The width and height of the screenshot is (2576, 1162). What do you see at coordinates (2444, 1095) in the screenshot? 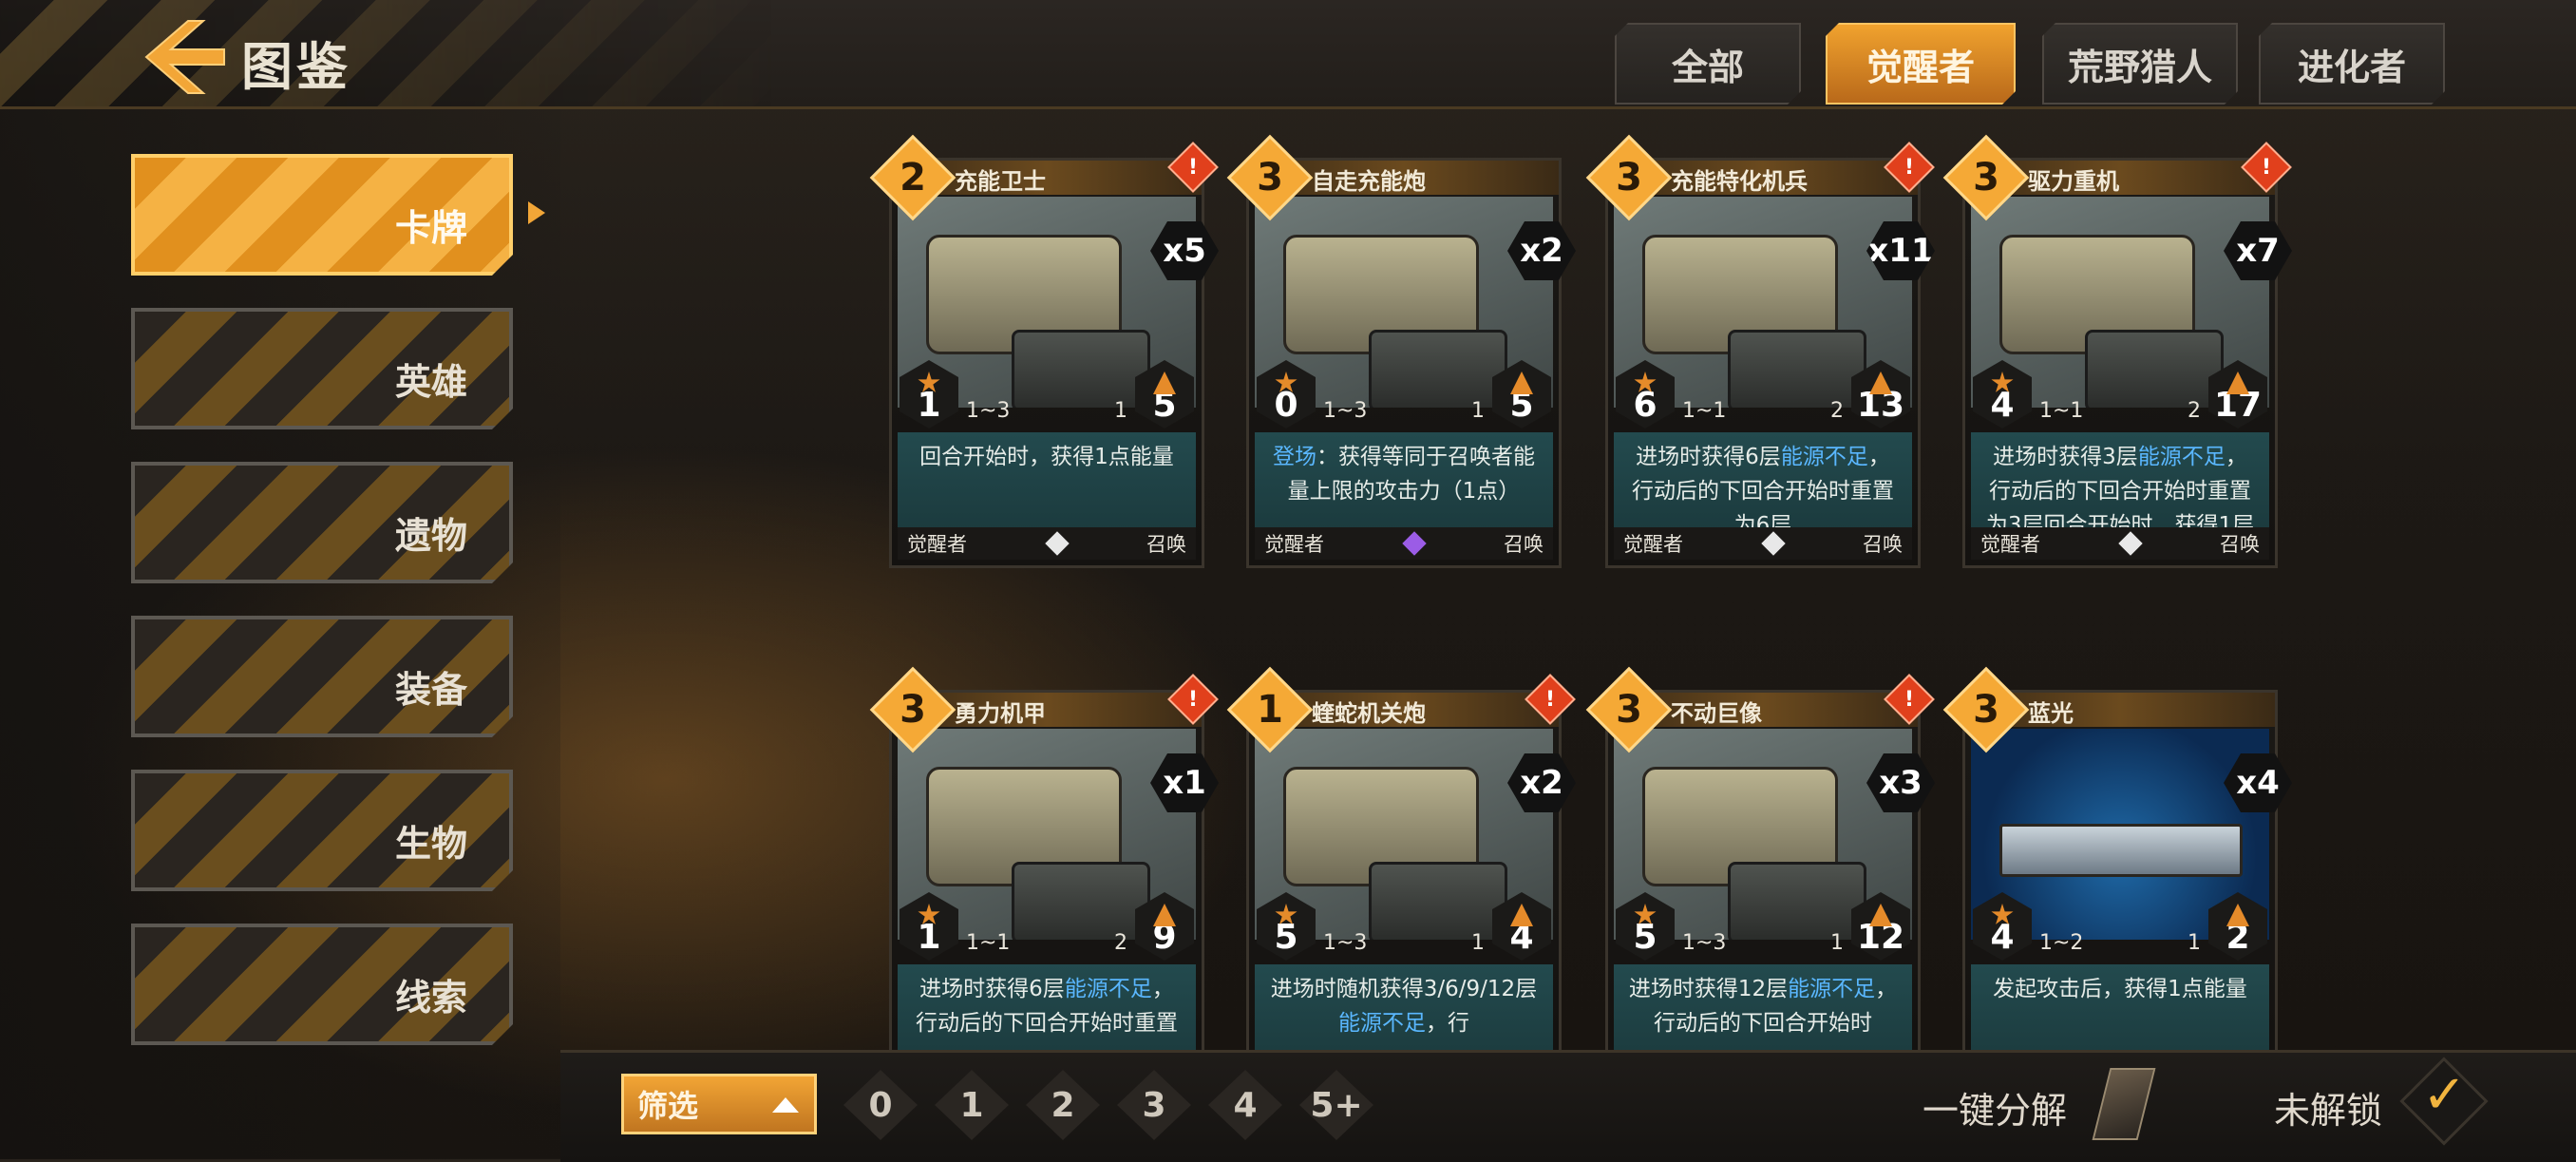
I see `checkmark-icon: ✓` at bounding box center [2444, 1095].